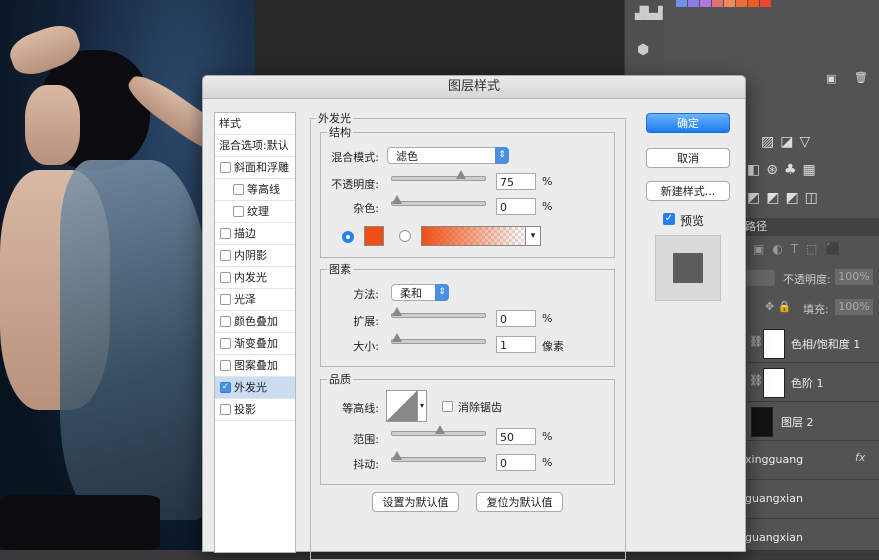 Image resolution: width=879 pixels, height=560 pixels. Describe the element at coordinates (447, 406) in the screenshot. I see `antialias-checkbox` at that location.